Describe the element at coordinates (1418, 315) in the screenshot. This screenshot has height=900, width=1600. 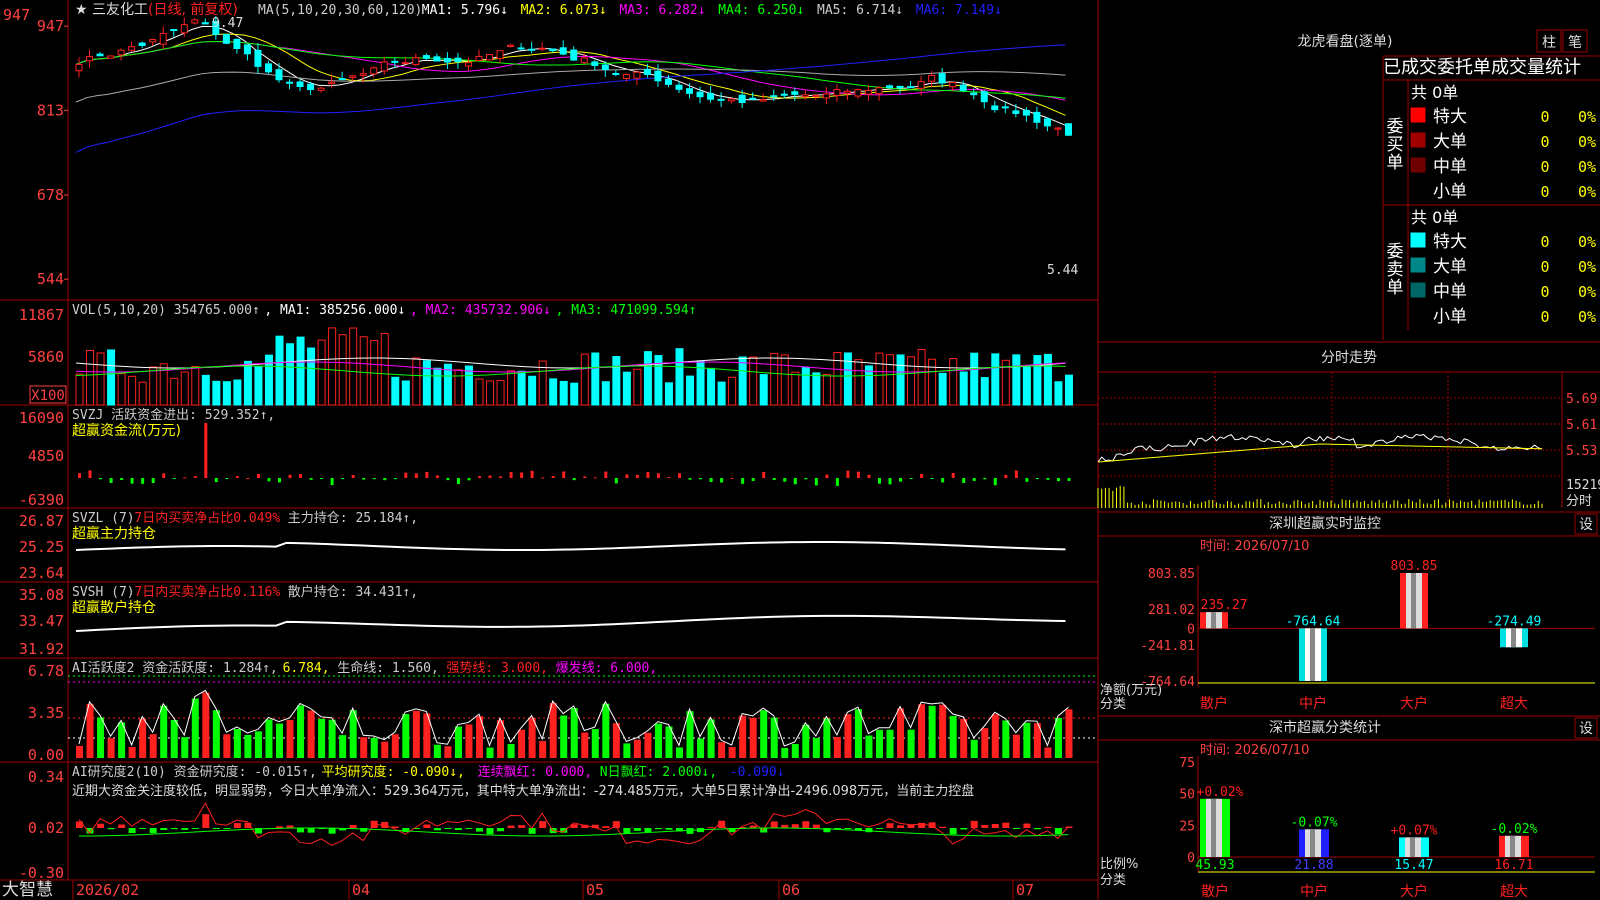
I see `sell-swatch` at that location.